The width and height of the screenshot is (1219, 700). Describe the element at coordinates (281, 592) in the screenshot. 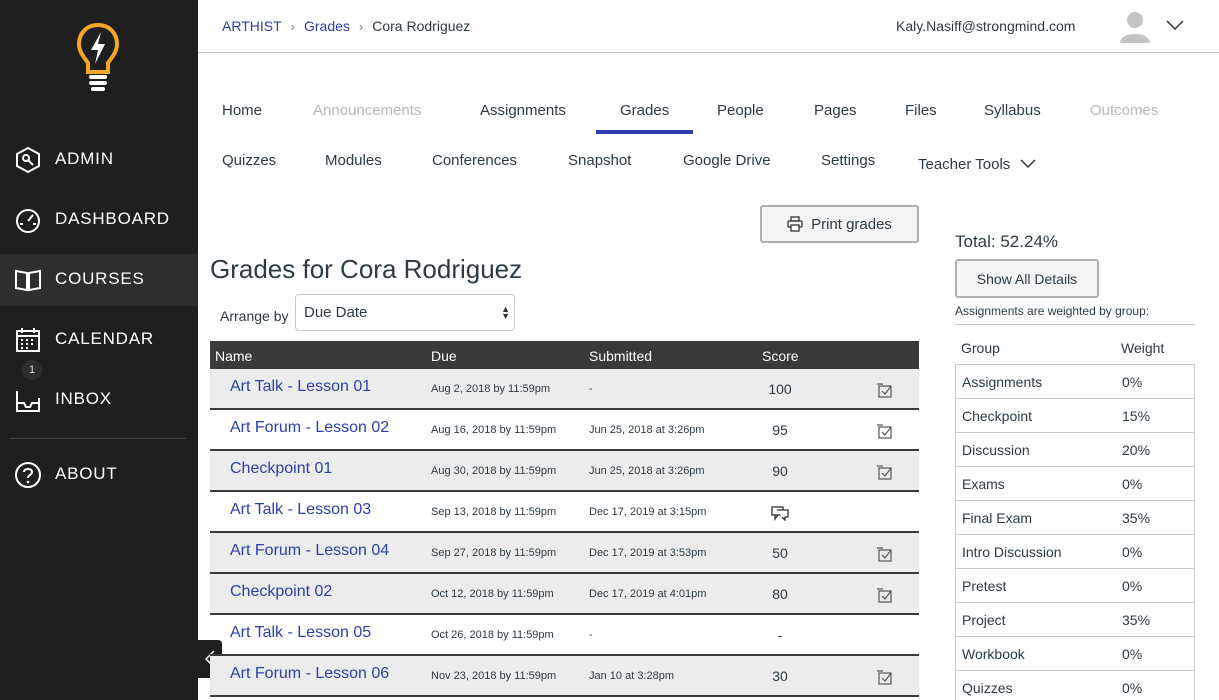

I see `assignment-link: Checkpoint 02` at that location.